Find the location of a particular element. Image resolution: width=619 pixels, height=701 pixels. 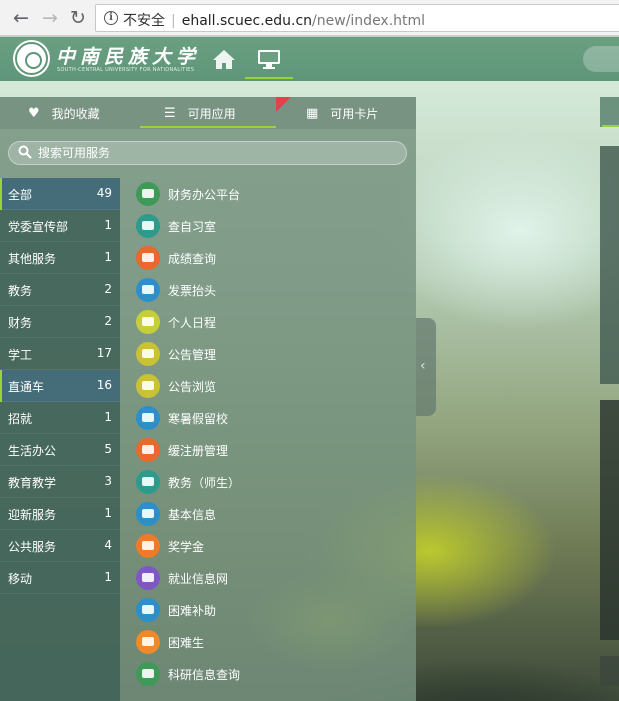

home-icon is located at coordinates (224, 59).